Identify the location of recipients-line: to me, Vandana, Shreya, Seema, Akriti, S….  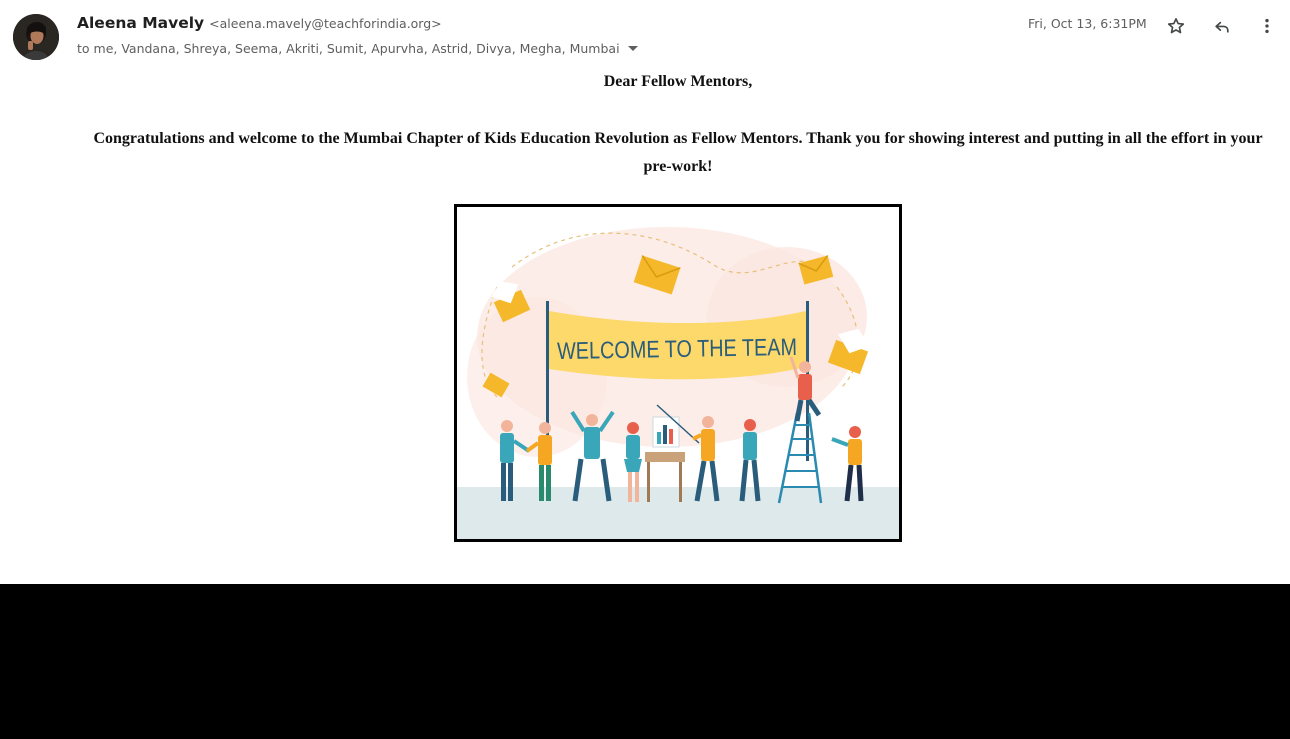
(357, 48).